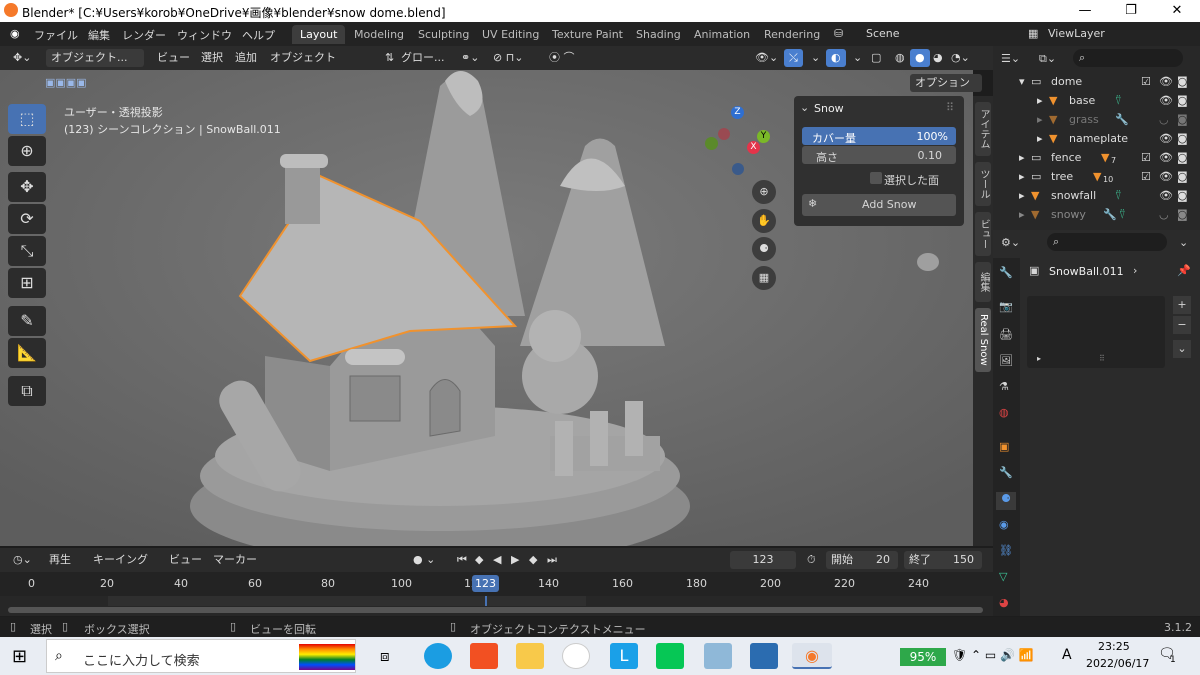 The width and height of the screenshot is (1200, 675). Describe the element at coordinates (27, 251) in the screenshot. I see `scale-tool-icon: ⤡` at that location.